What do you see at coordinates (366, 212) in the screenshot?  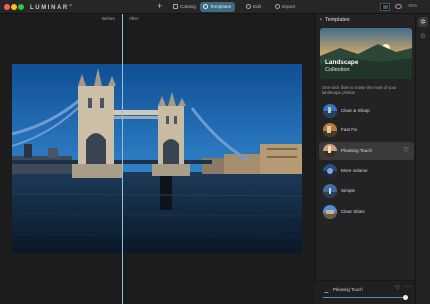 I see `template-item-clear-skies: Clear Skies` at bounding box center [366, 212].